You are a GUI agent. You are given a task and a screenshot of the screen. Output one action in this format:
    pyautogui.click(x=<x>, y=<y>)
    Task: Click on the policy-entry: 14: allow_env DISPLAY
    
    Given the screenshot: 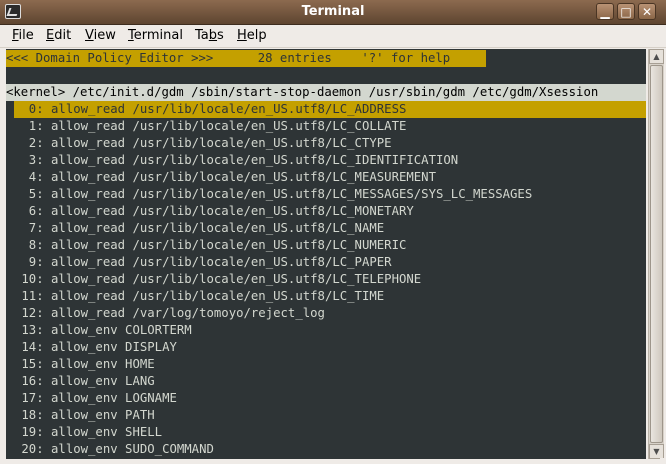 What is the action you would take?
    pyautogui.click(x=330, y=347)
    